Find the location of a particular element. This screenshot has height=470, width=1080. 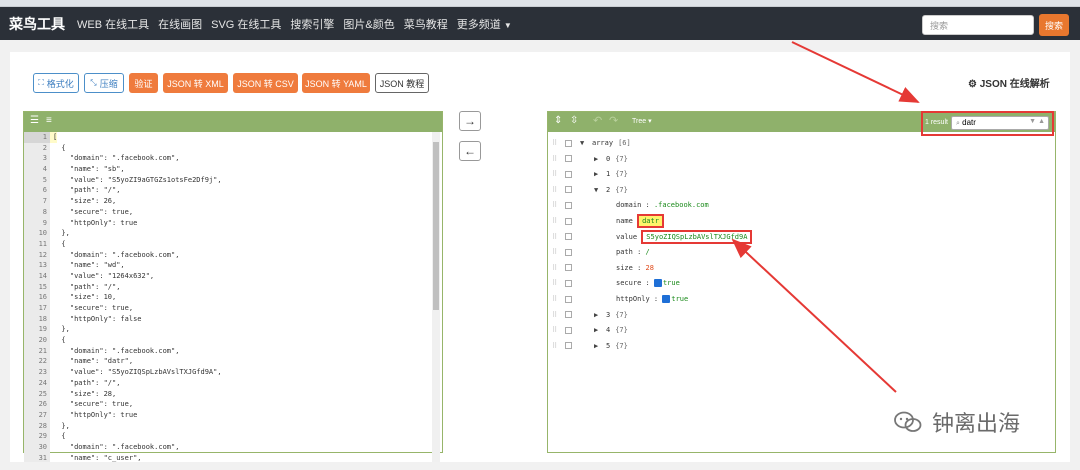

annotation-arrow-to-filter is located at coordinates (855, 72).